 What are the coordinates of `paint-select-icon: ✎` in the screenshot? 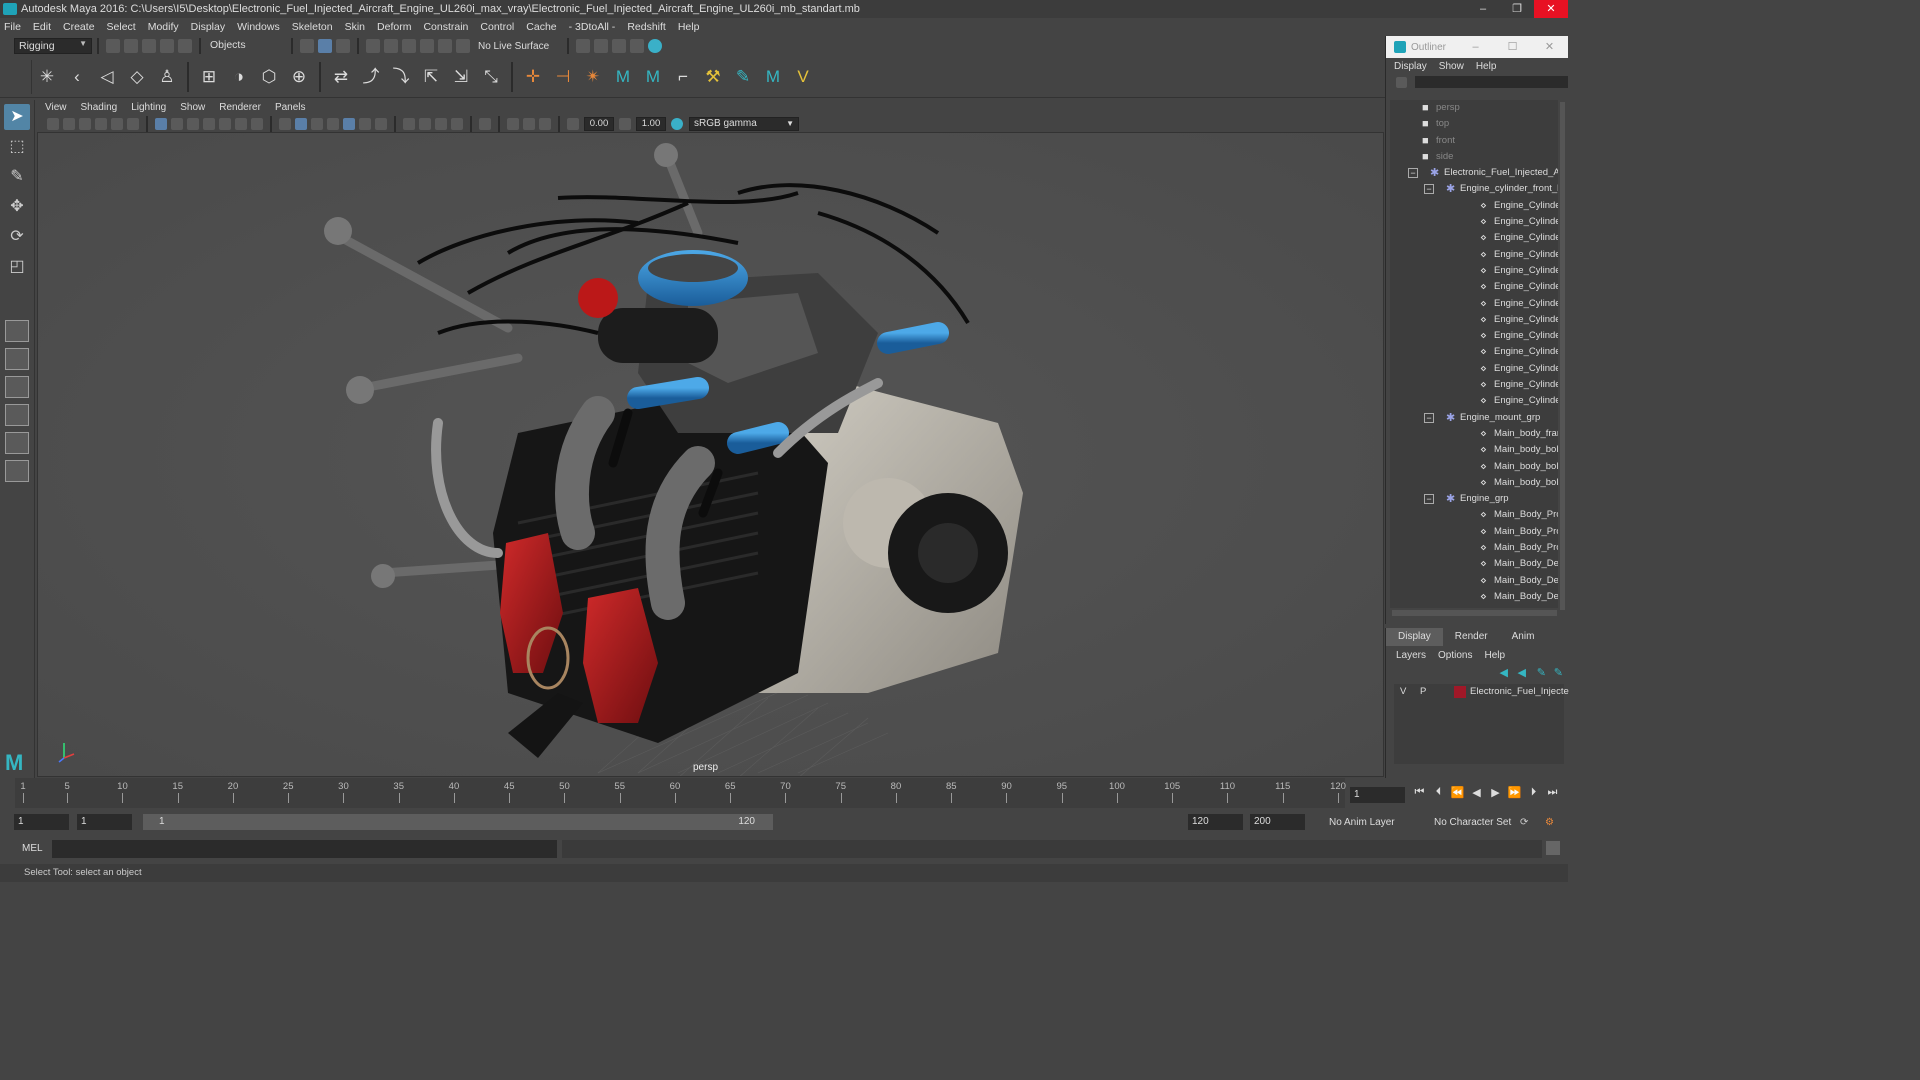 It's located at (17, 177).